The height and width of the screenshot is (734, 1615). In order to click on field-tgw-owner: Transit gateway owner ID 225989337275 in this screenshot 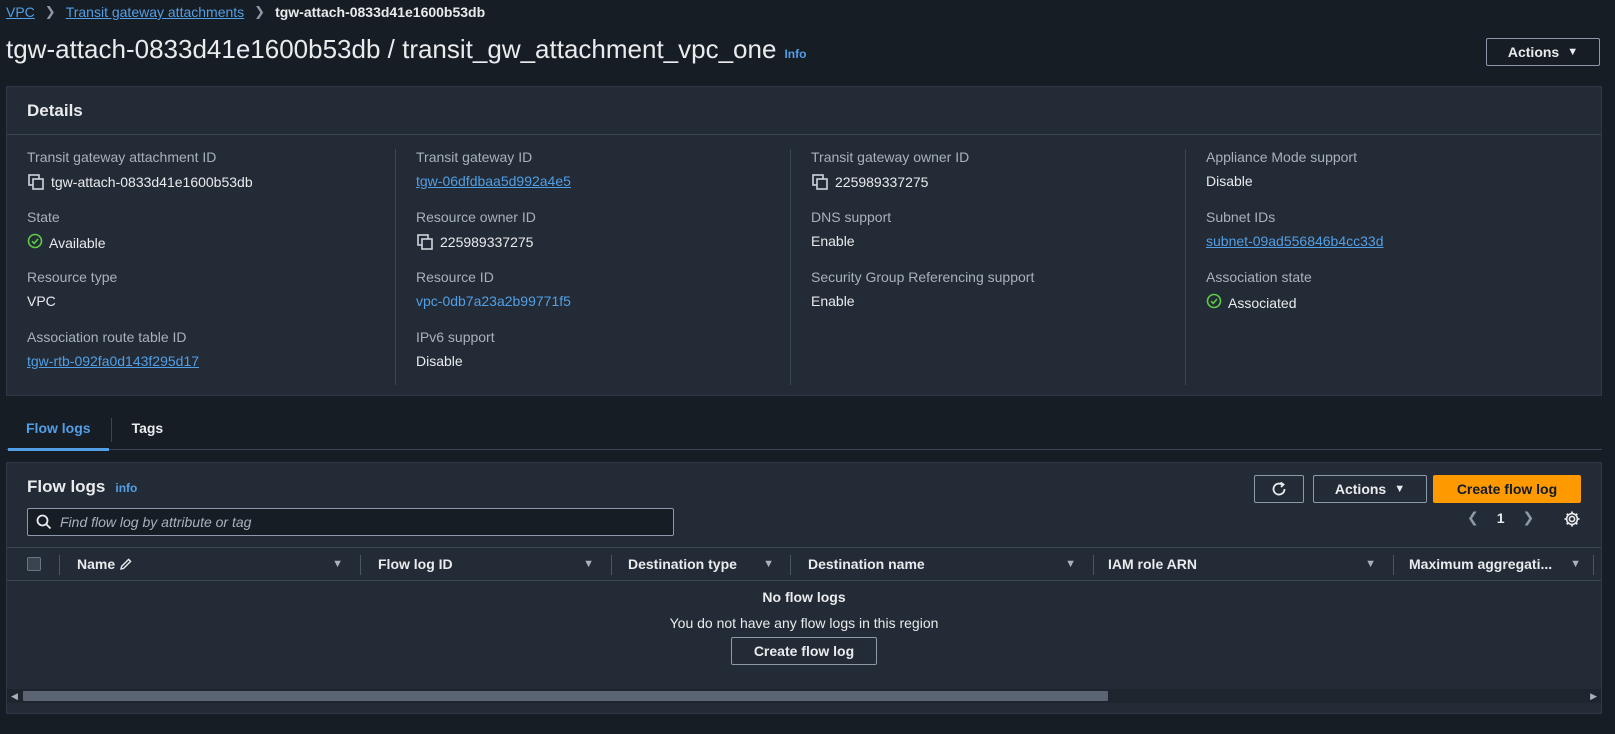, I will do `click(890, 170)`.